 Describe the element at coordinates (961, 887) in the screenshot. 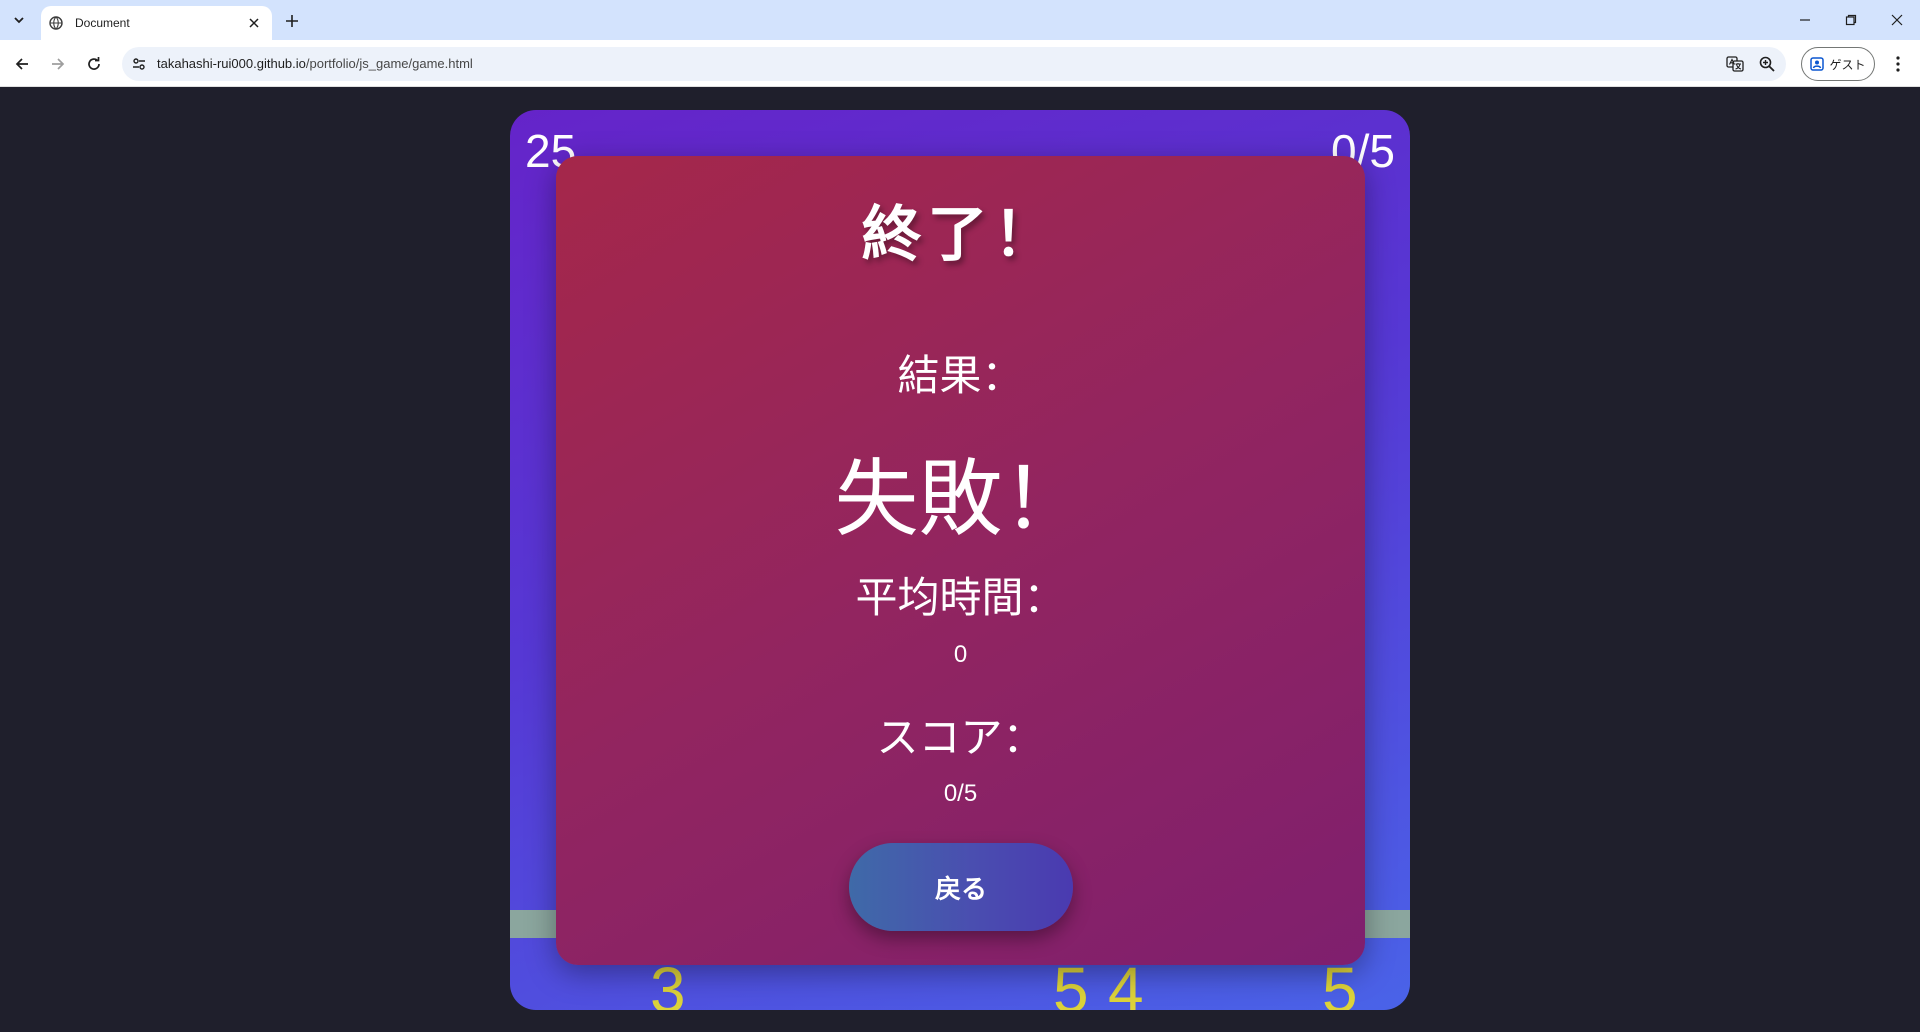

I see `back-button: 戻る` at that location.